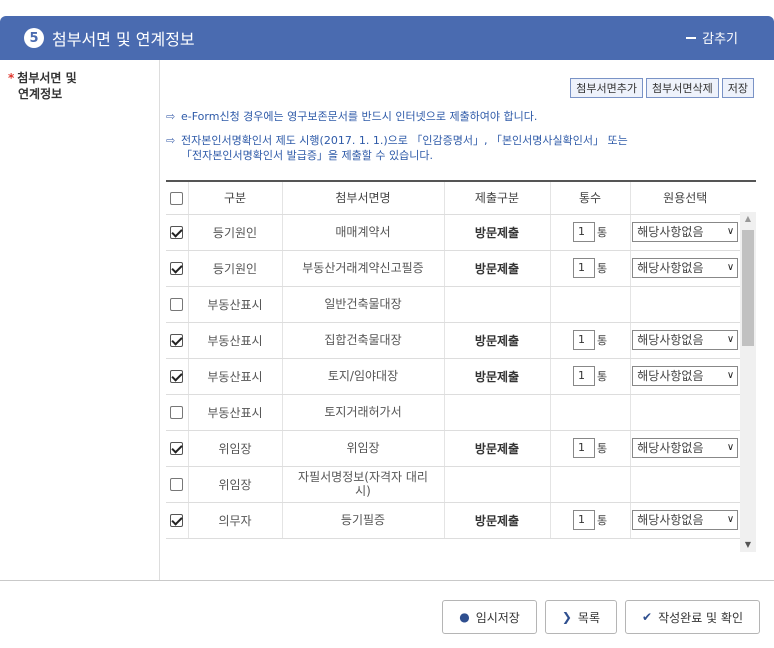  I want to click on collapse-button: 감추기, so click(712, 37).